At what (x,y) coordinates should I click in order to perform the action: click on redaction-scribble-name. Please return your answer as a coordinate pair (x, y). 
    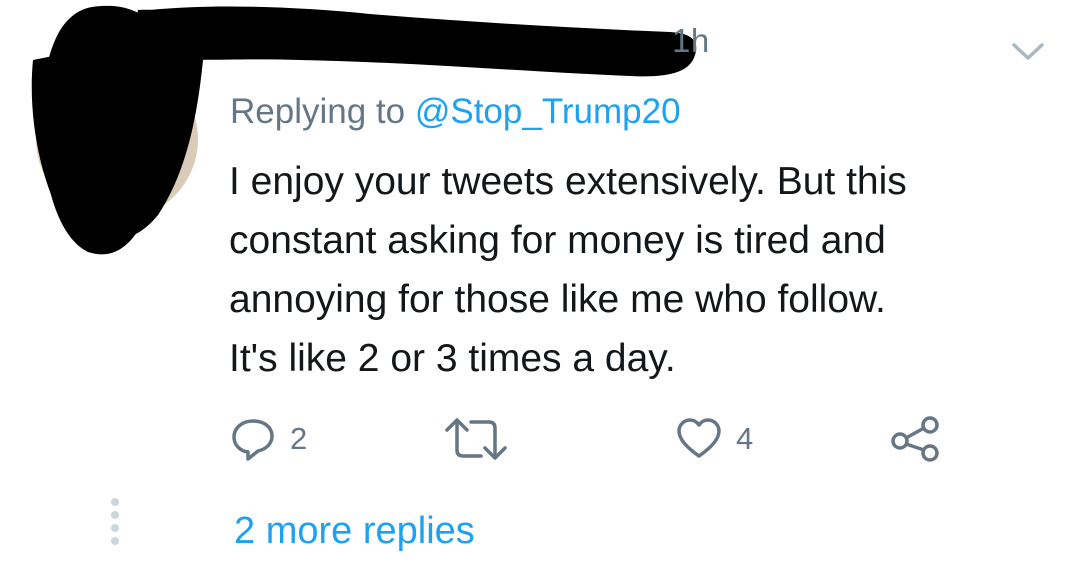
    Looking at the image, I should click on (423, 41).